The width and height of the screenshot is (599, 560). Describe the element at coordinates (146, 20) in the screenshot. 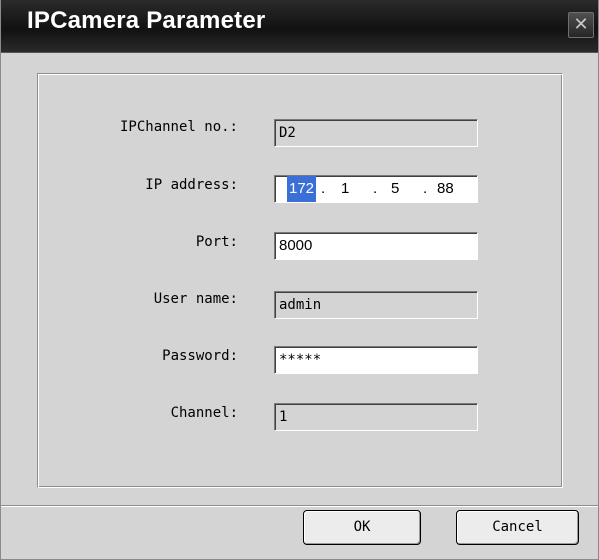

I see `dialog-title: IPCamera Parameter` at that location.